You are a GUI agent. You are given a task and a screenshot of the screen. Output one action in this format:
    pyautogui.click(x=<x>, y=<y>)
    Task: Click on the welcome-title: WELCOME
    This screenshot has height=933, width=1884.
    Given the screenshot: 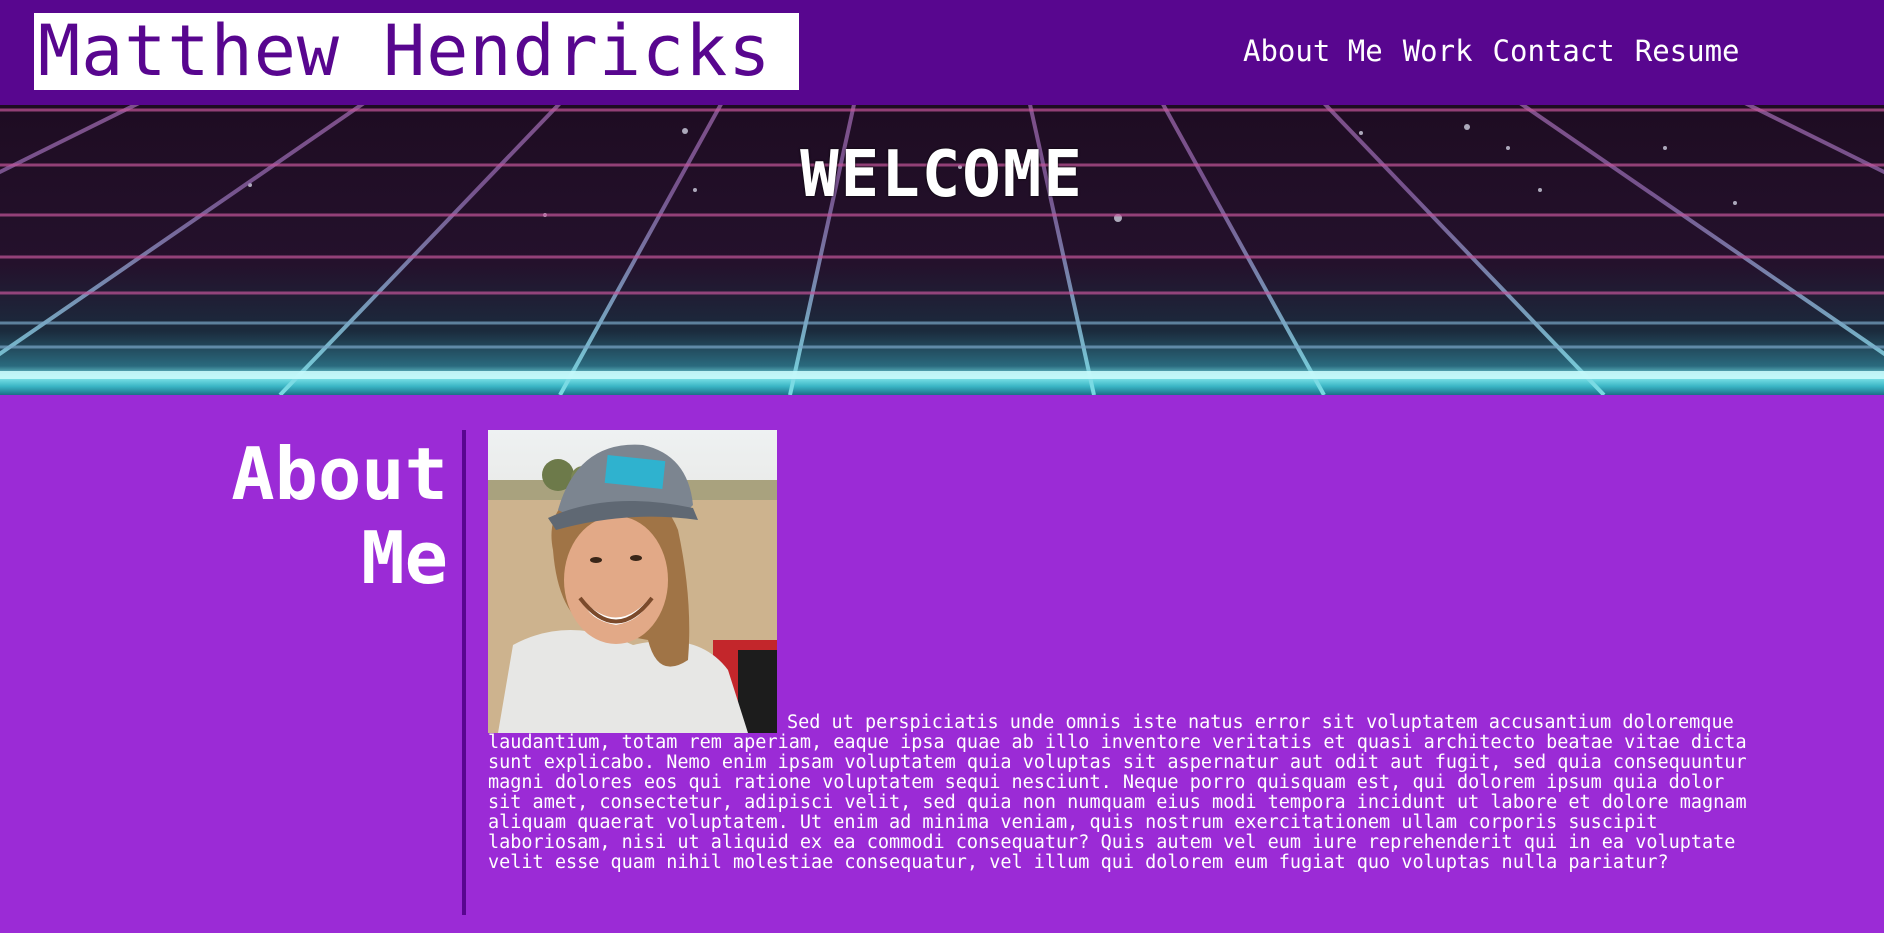 What is the action you would take?
    pyautogui.click(x=942, y=175)
    